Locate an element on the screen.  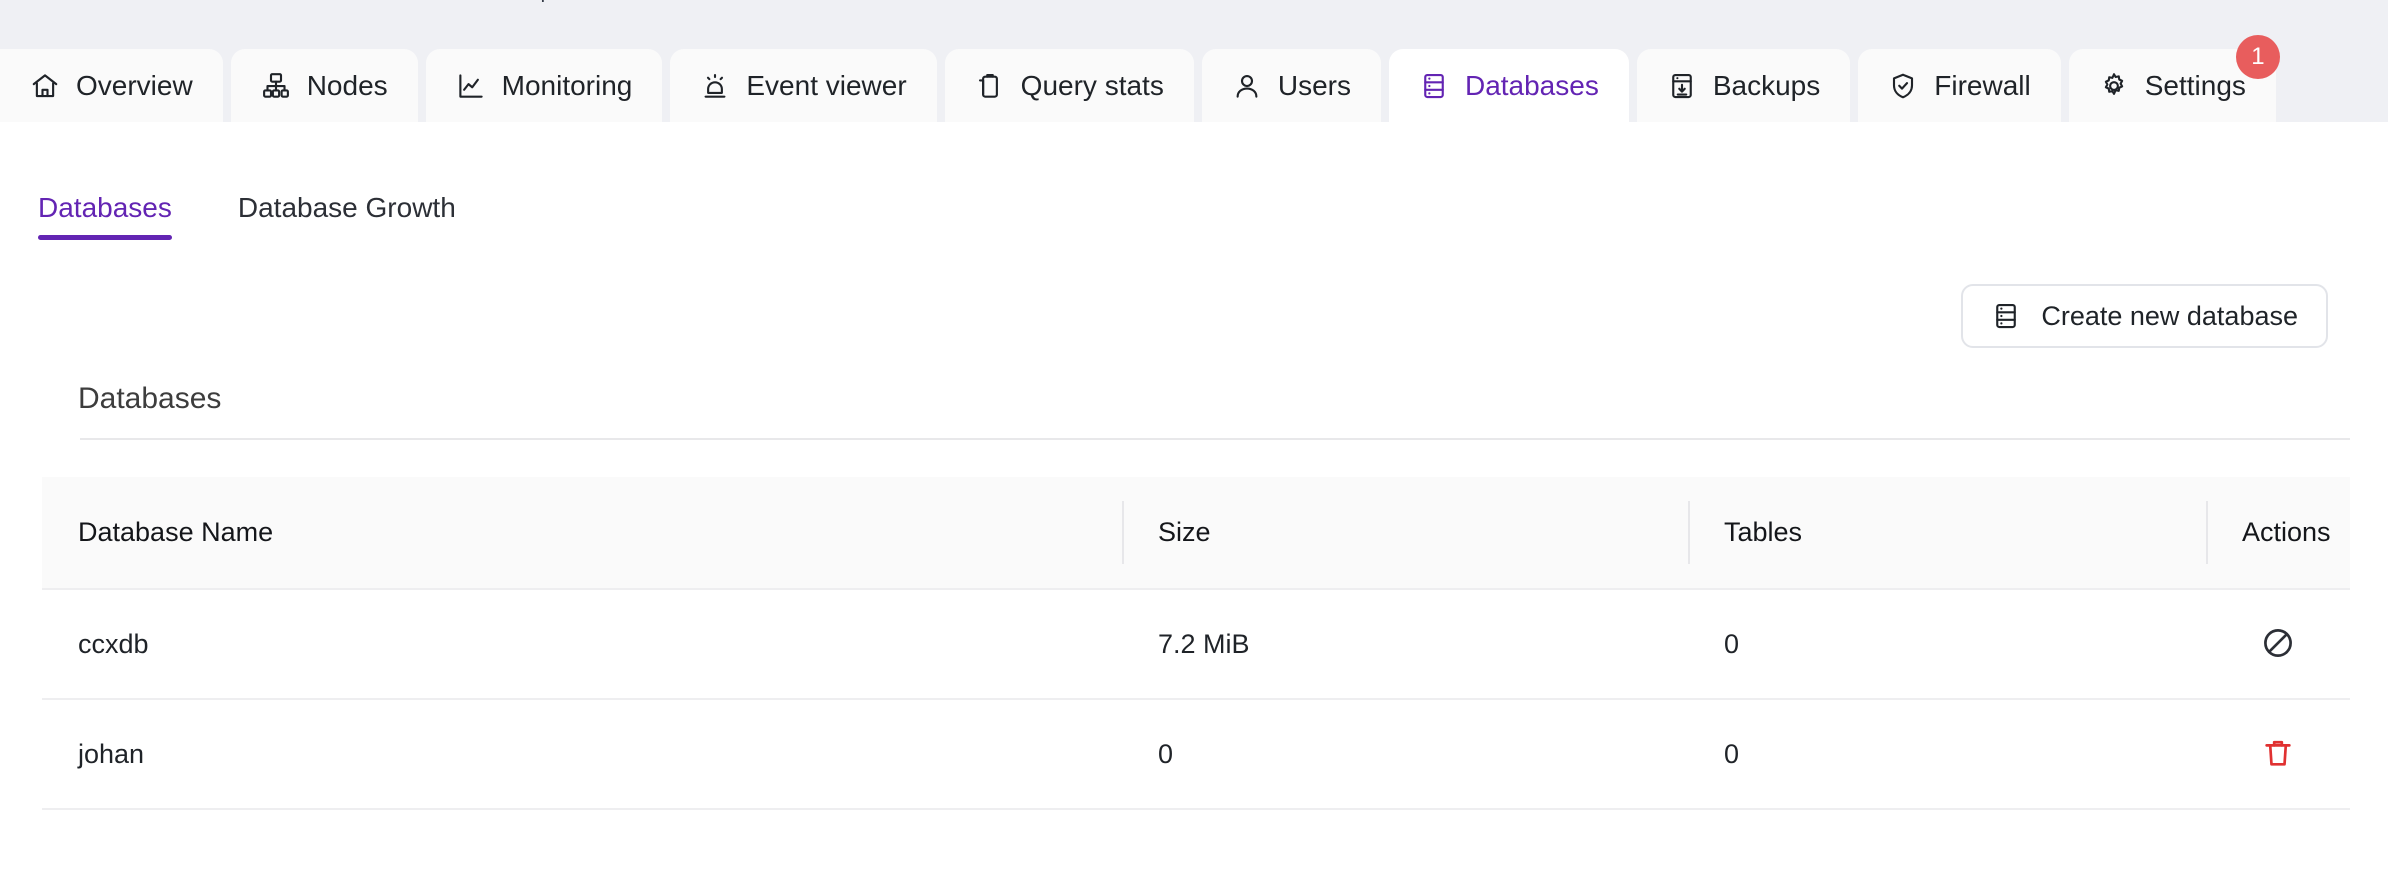
cell-database-name: ccxdb is located at coordinates (582, 644).